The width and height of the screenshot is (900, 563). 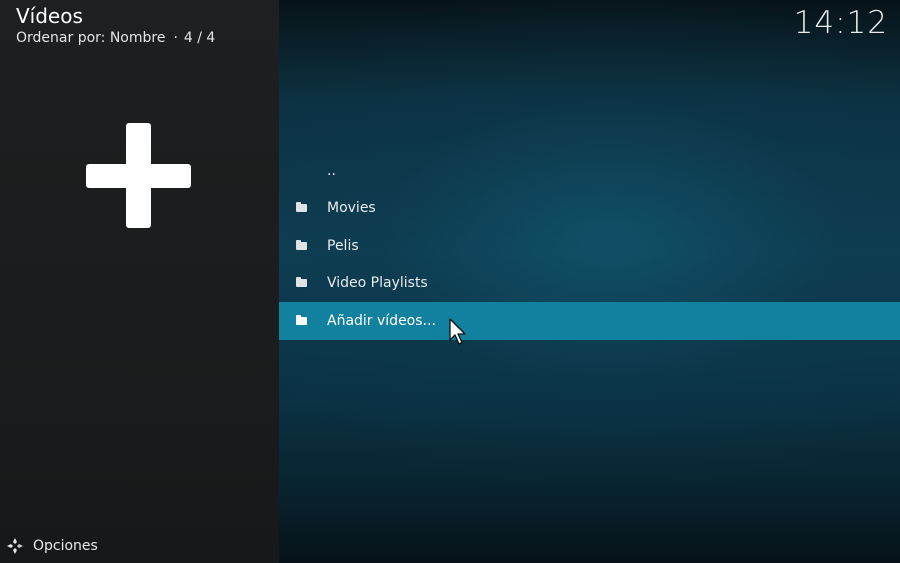 What do you see at coordinates (457, 331) in the screenshot?
I see `mouse-cursor-icon` at bounding box center [457, 331].